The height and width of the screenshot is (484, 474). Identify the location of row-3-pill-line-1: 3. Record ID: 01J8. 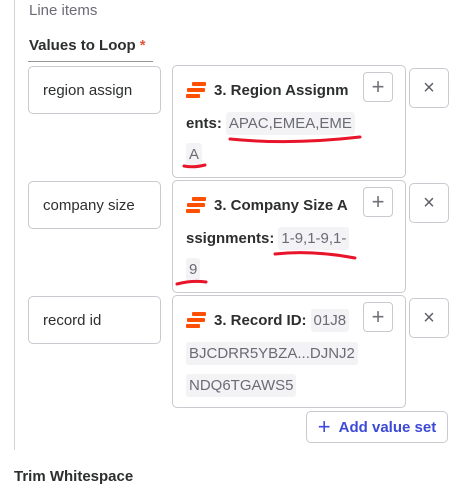
(268, 320).